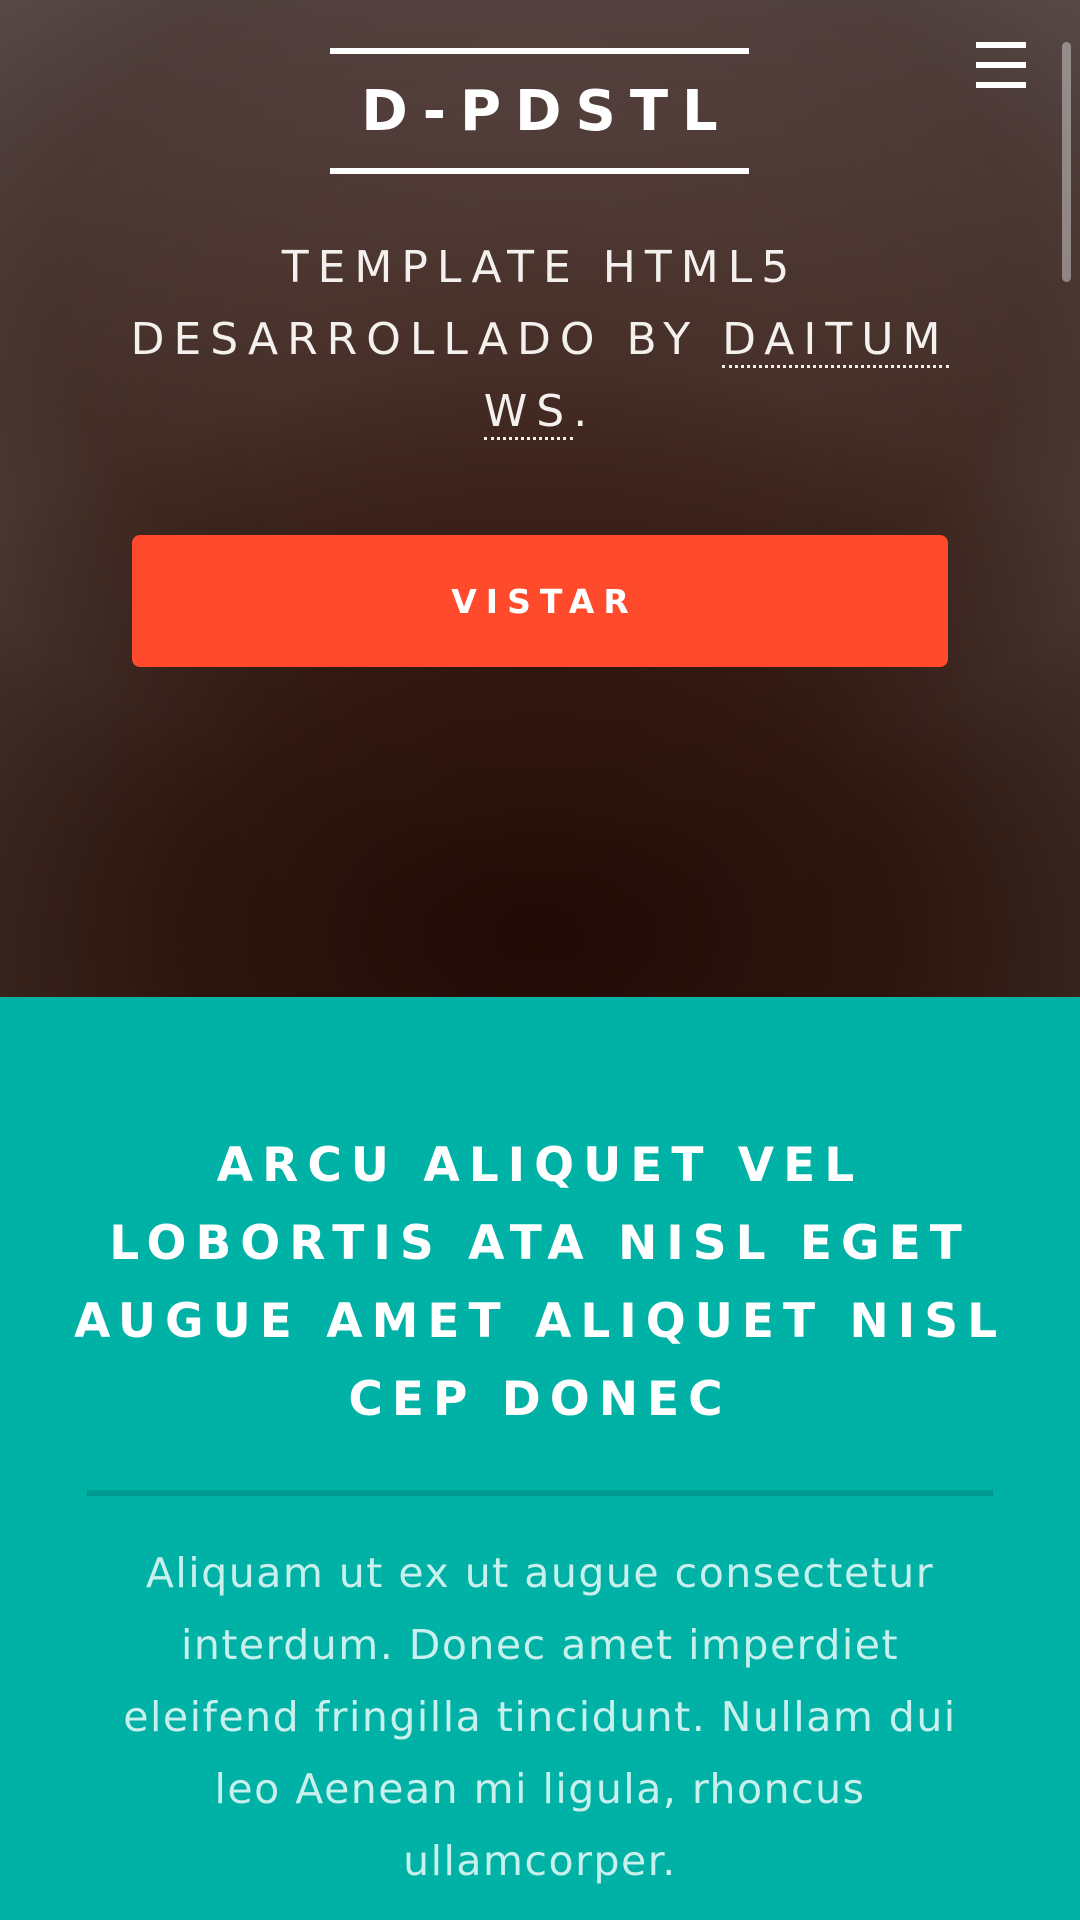 Image resolution: width=1080 pixels, height=1920 pixels. I want to click on tagline-text: TEMPLATE HTML5 DESARROLLADO BY, so click(464, 303).